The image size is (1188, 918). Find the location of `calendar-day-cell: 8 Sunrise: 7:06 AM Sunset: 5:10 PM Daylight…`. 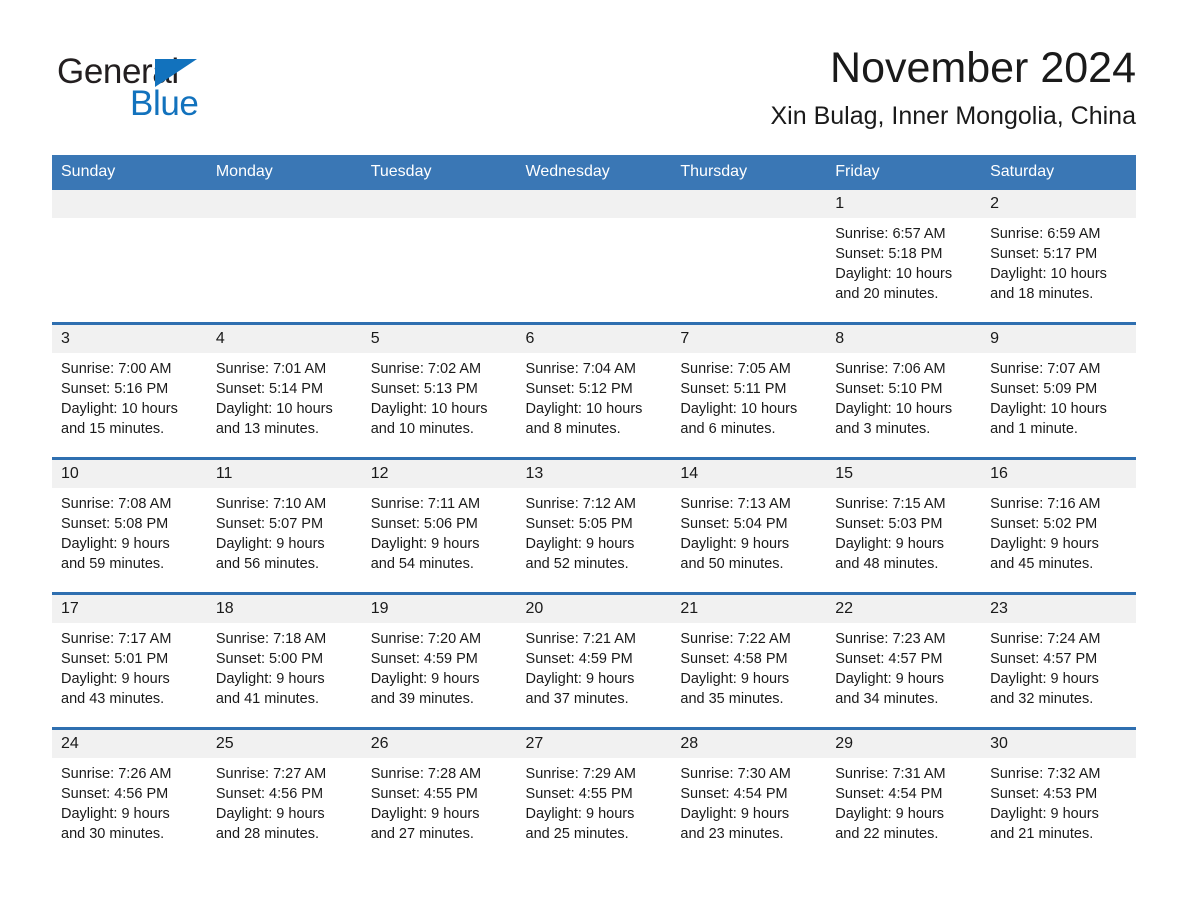

calendar-day-cell: 8 Sunrise: 7:06 AM Sunset: 5:10 PM Daylight… is located at coordinates (904, 390).